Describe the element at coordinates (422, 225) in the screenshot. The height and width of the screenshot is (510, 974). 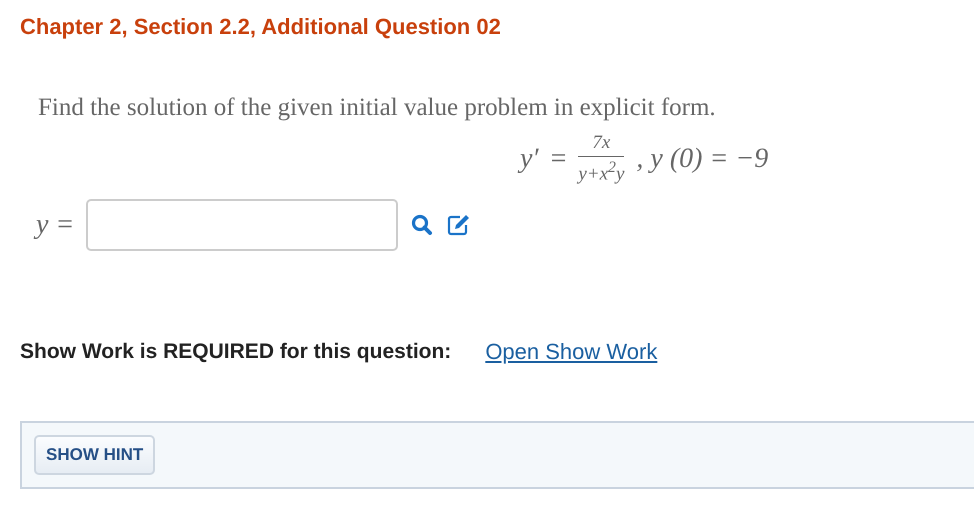
I see `search-icon` at that location.